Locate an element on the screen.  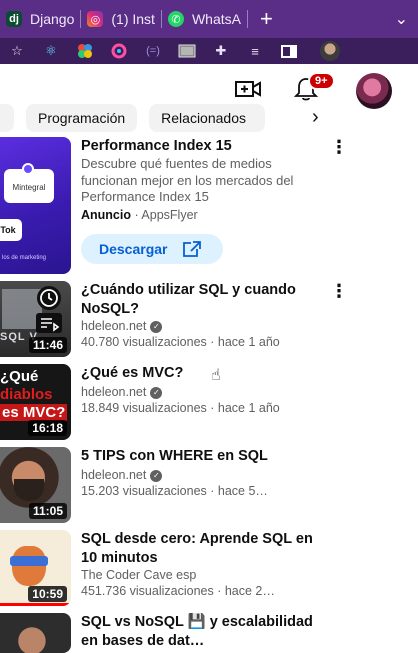
video-duration: 10:59 is located at coordinates (47, 594).